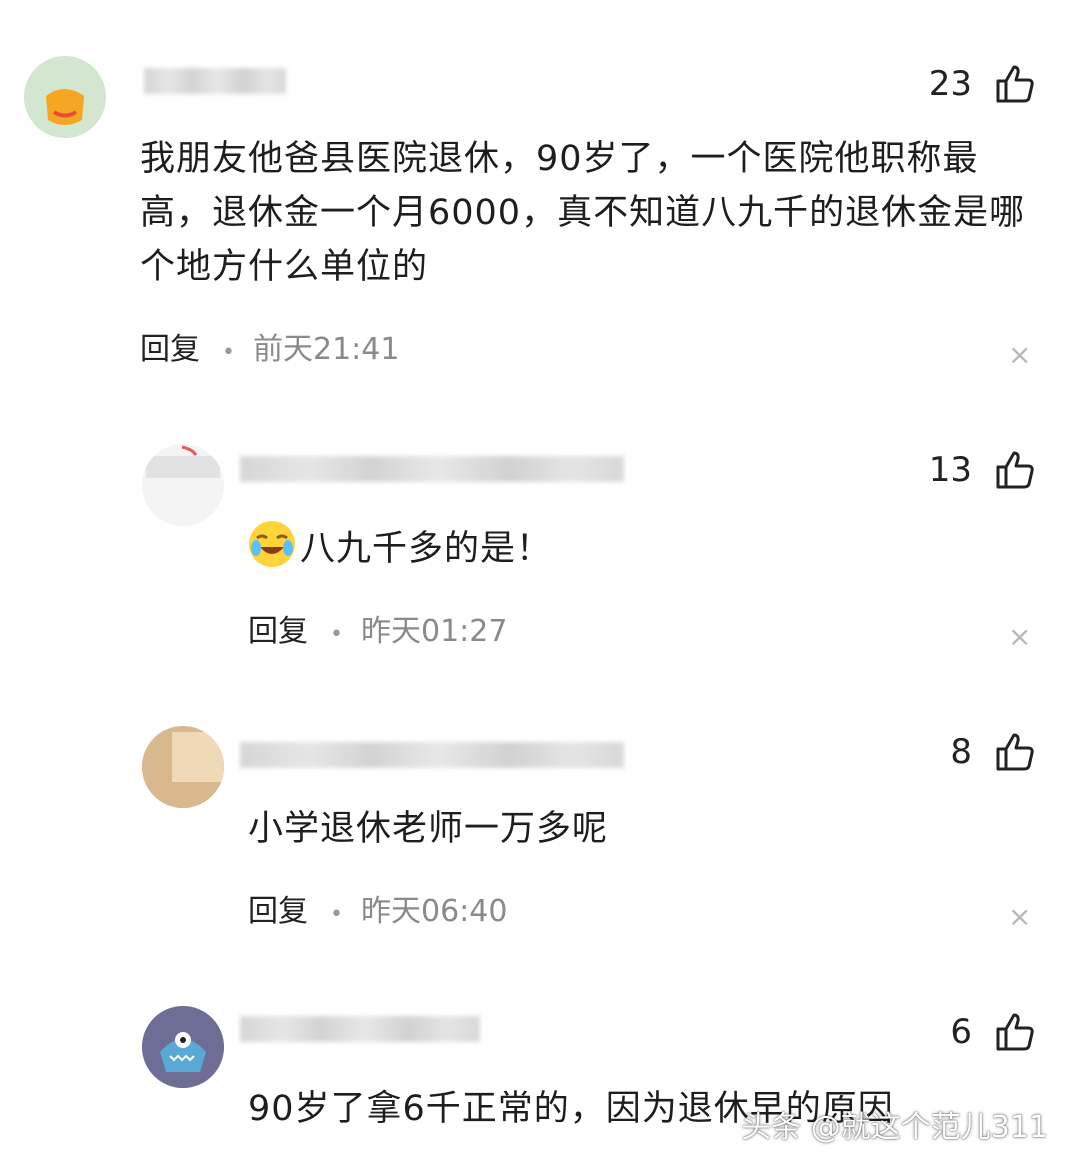 The image size is (1074, 1170). What do you see at coordinates (434, 911) in the screenshot?
I see `timestamp: 昨天06:40` at bounding box center [434, 911].